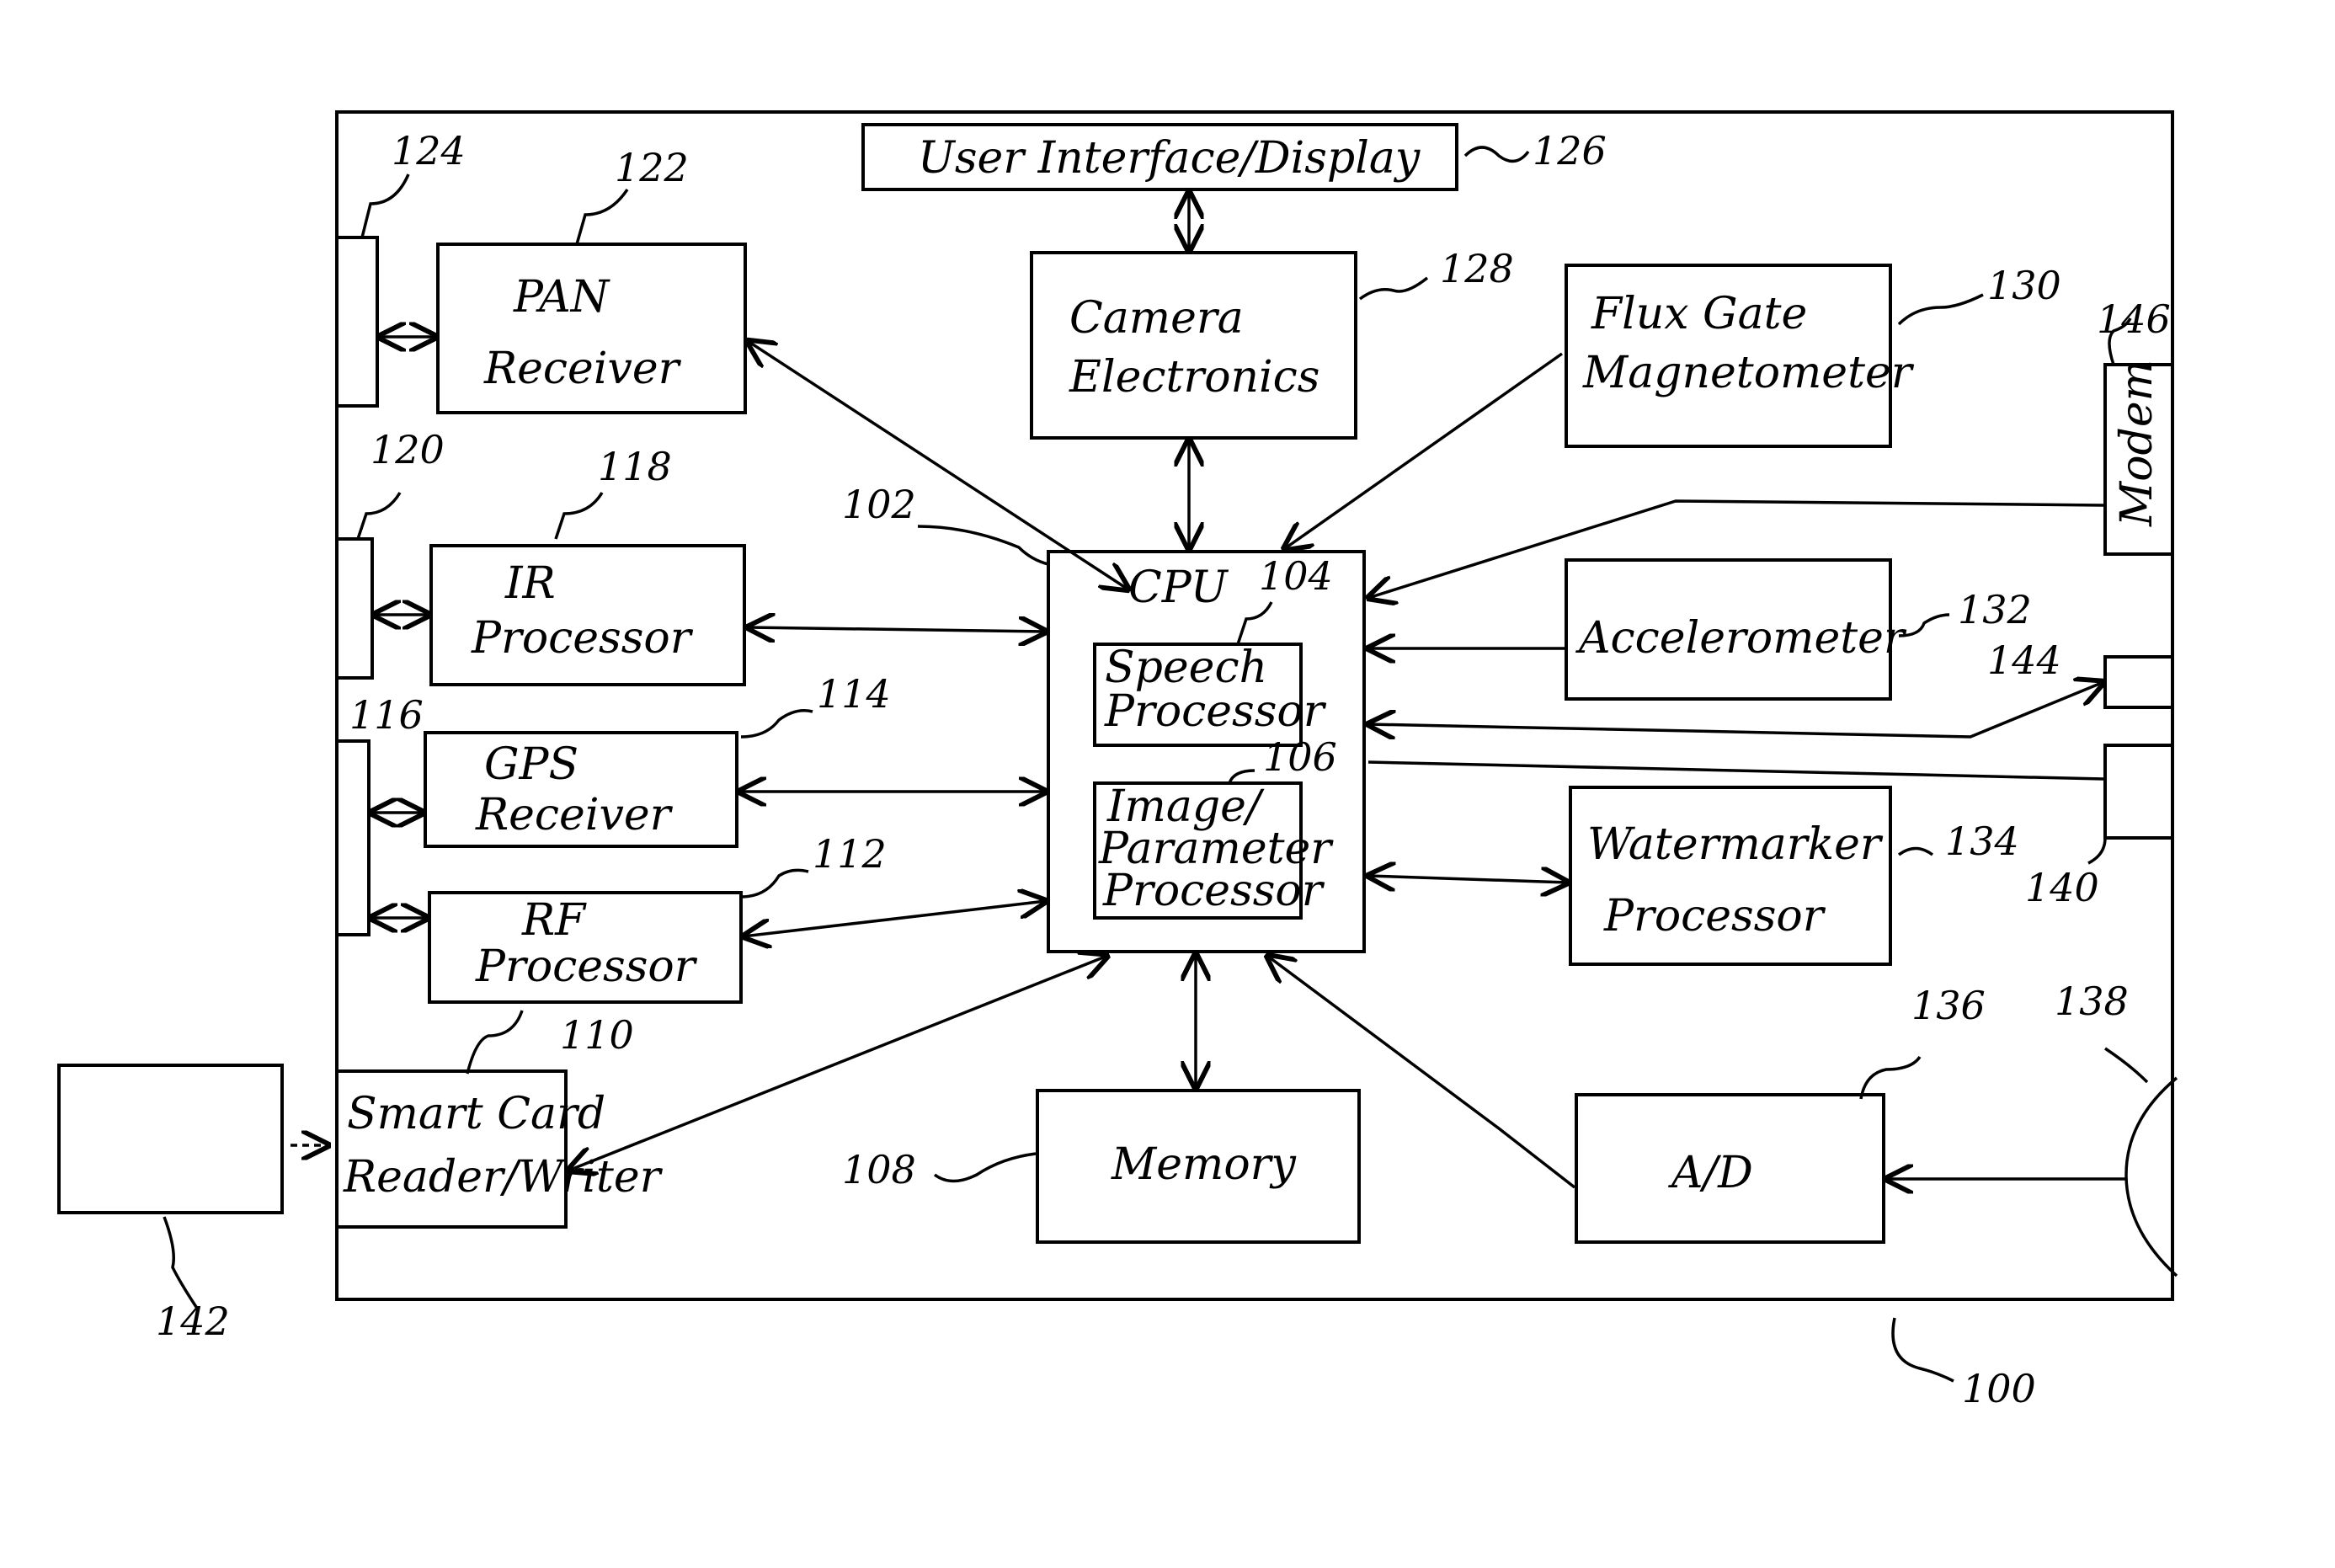  I want to click on ad-label: A/D, so click(1710, 1173).